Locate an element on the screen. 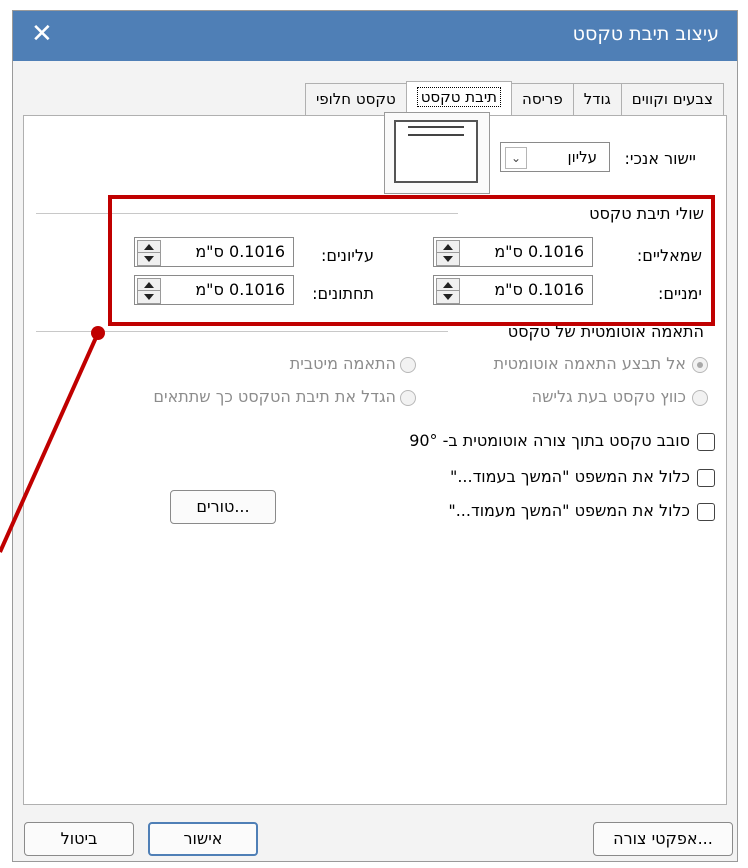 Image resolution: width=748 pixels, height=868 pixels. shrink-on-overflow-label: כווץ טקסט בעת גלישה is located at coordinates (608, 396).